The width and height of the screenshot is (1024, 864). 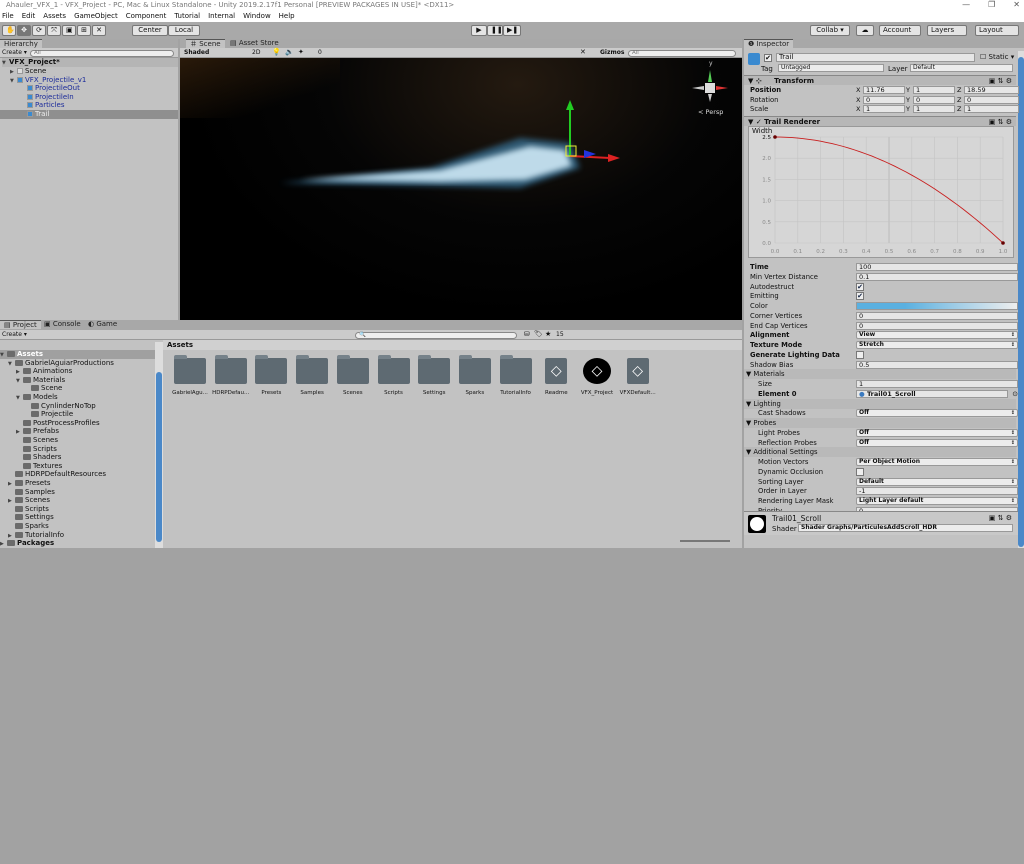 What do you see at coordinates (254, 43) in the screenshot?
I see `tab-asset-store: ▤ Asset Store` at bounding box center [254, 43].